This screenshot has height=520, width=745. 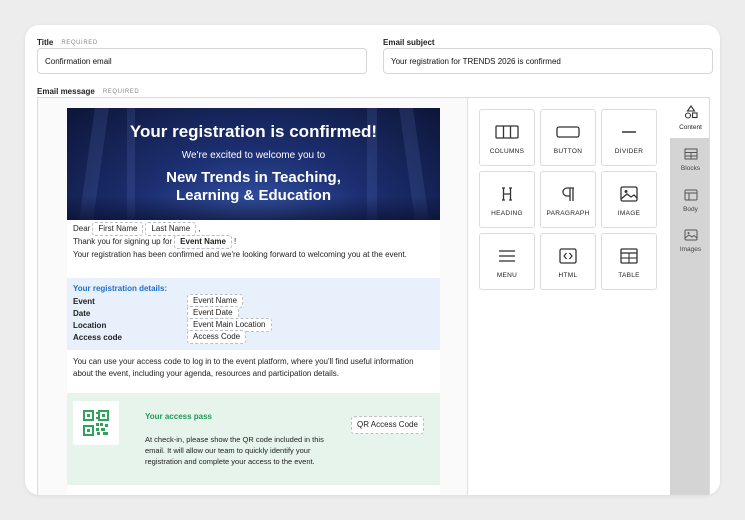 I want to click on greeting-line: Dear First Name Last Name ,, so click(x=253, y=228).